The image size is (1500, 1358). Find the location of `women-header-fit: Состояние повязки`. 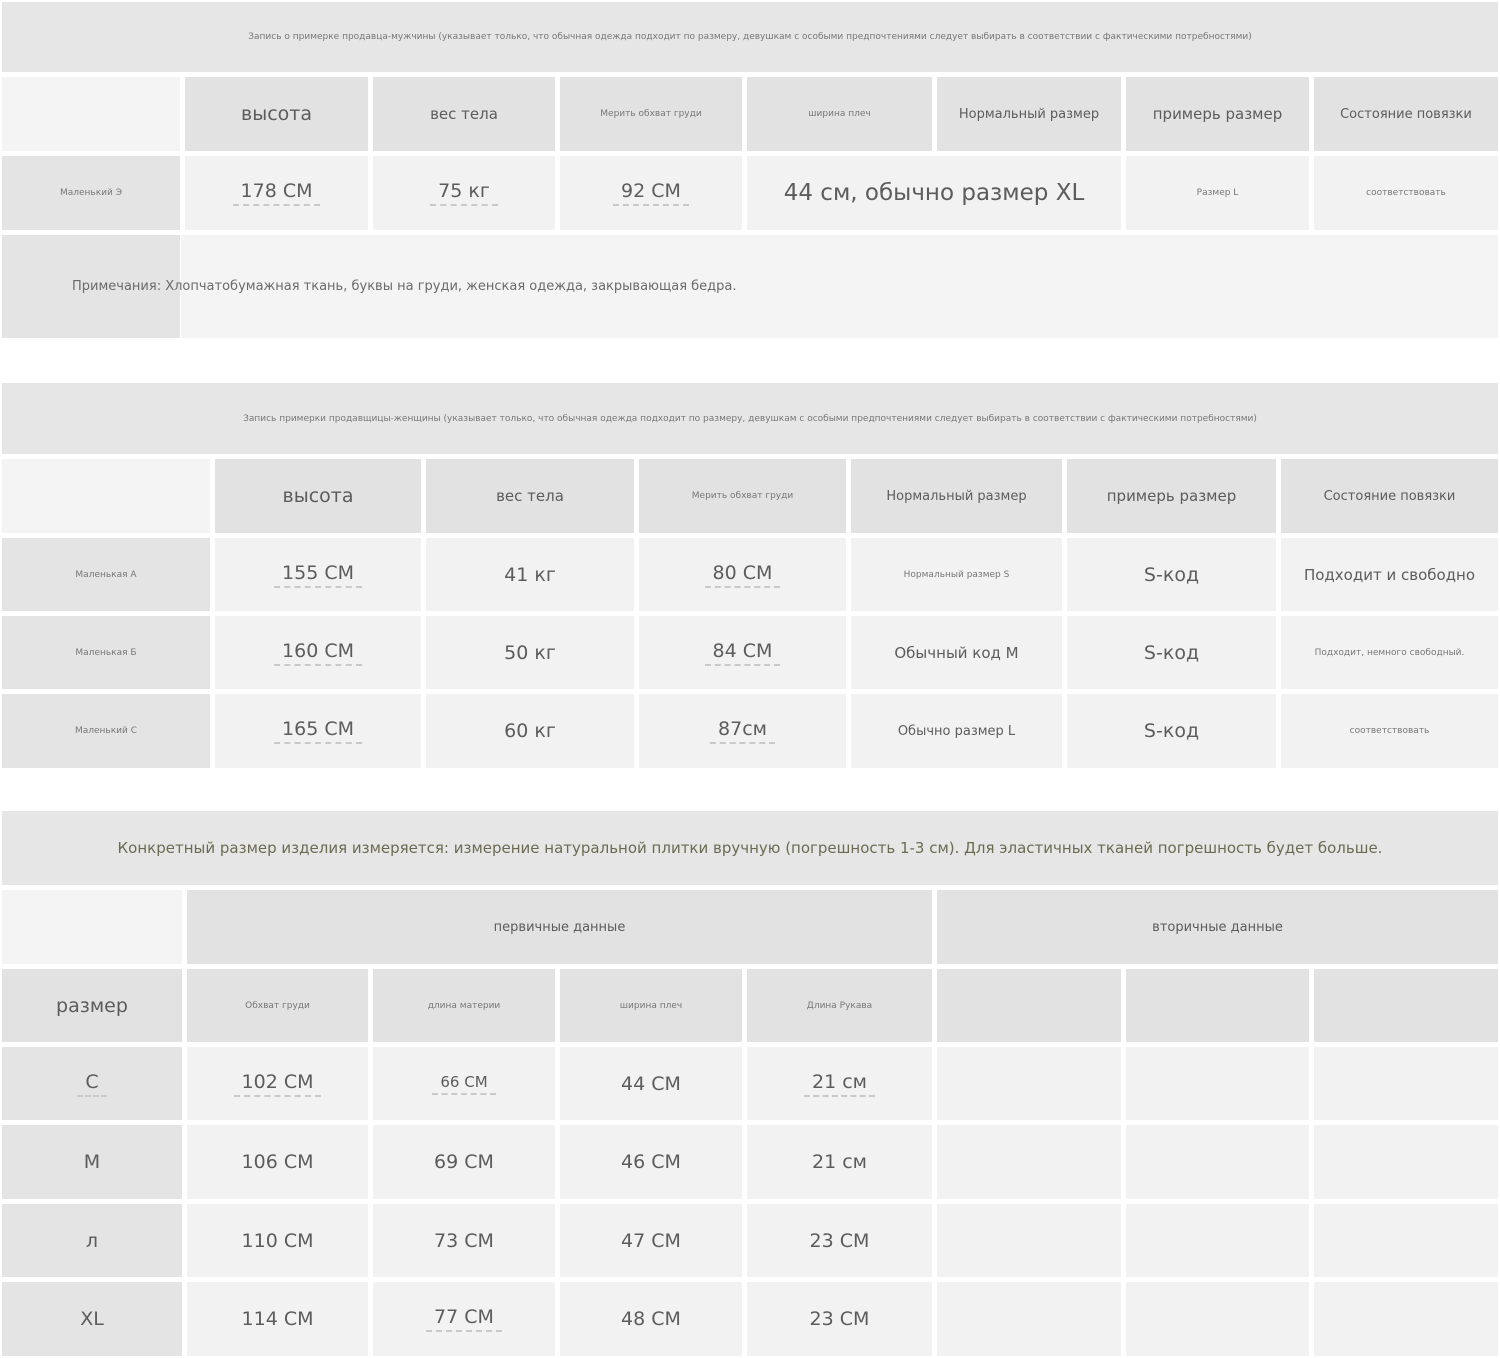

women-header-fit: Состояние повязки is located at coordinates (1389, 496).